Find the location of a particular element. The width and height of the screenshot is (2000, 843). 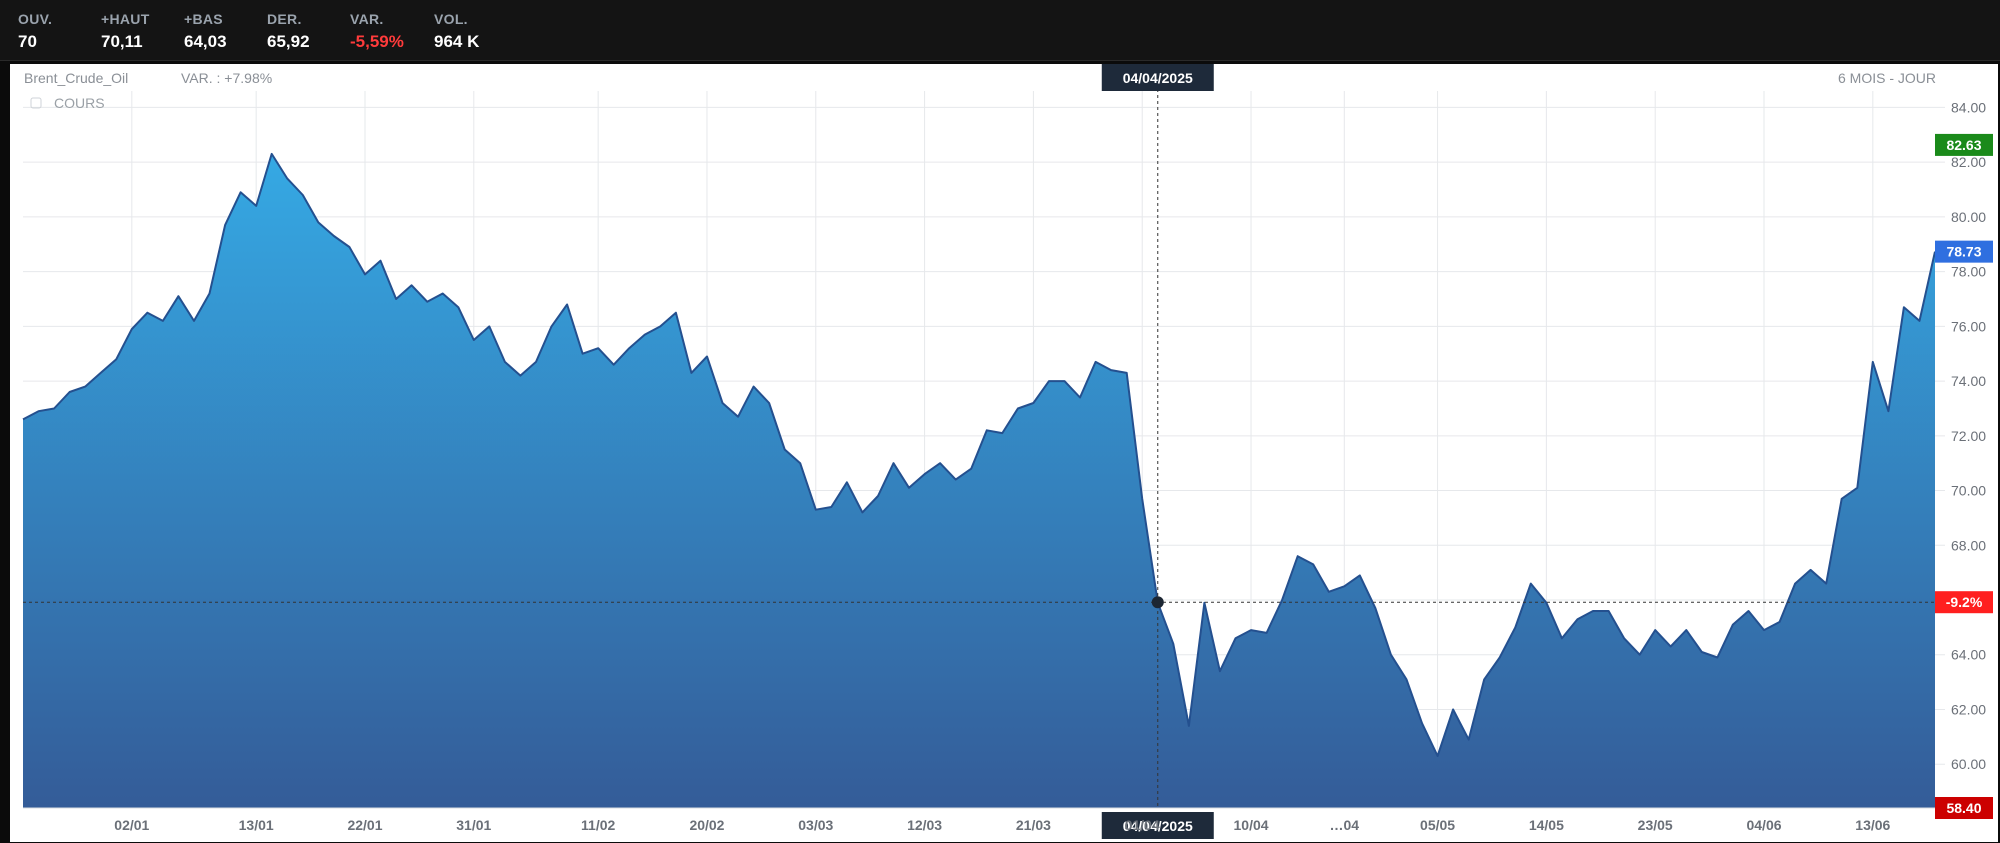

x-tick-label: …04 is located at coordinates (1345, 825).